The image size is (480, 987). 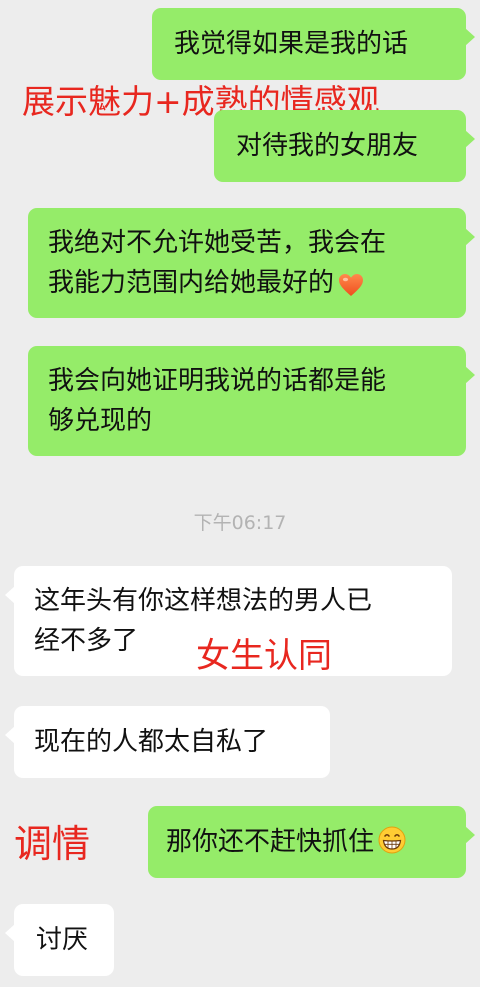 What do you see at coordinates (270, 842) in the screenshot?
I see `message-text: 那你还不赶快抓住` at bounding box center [270, 842].